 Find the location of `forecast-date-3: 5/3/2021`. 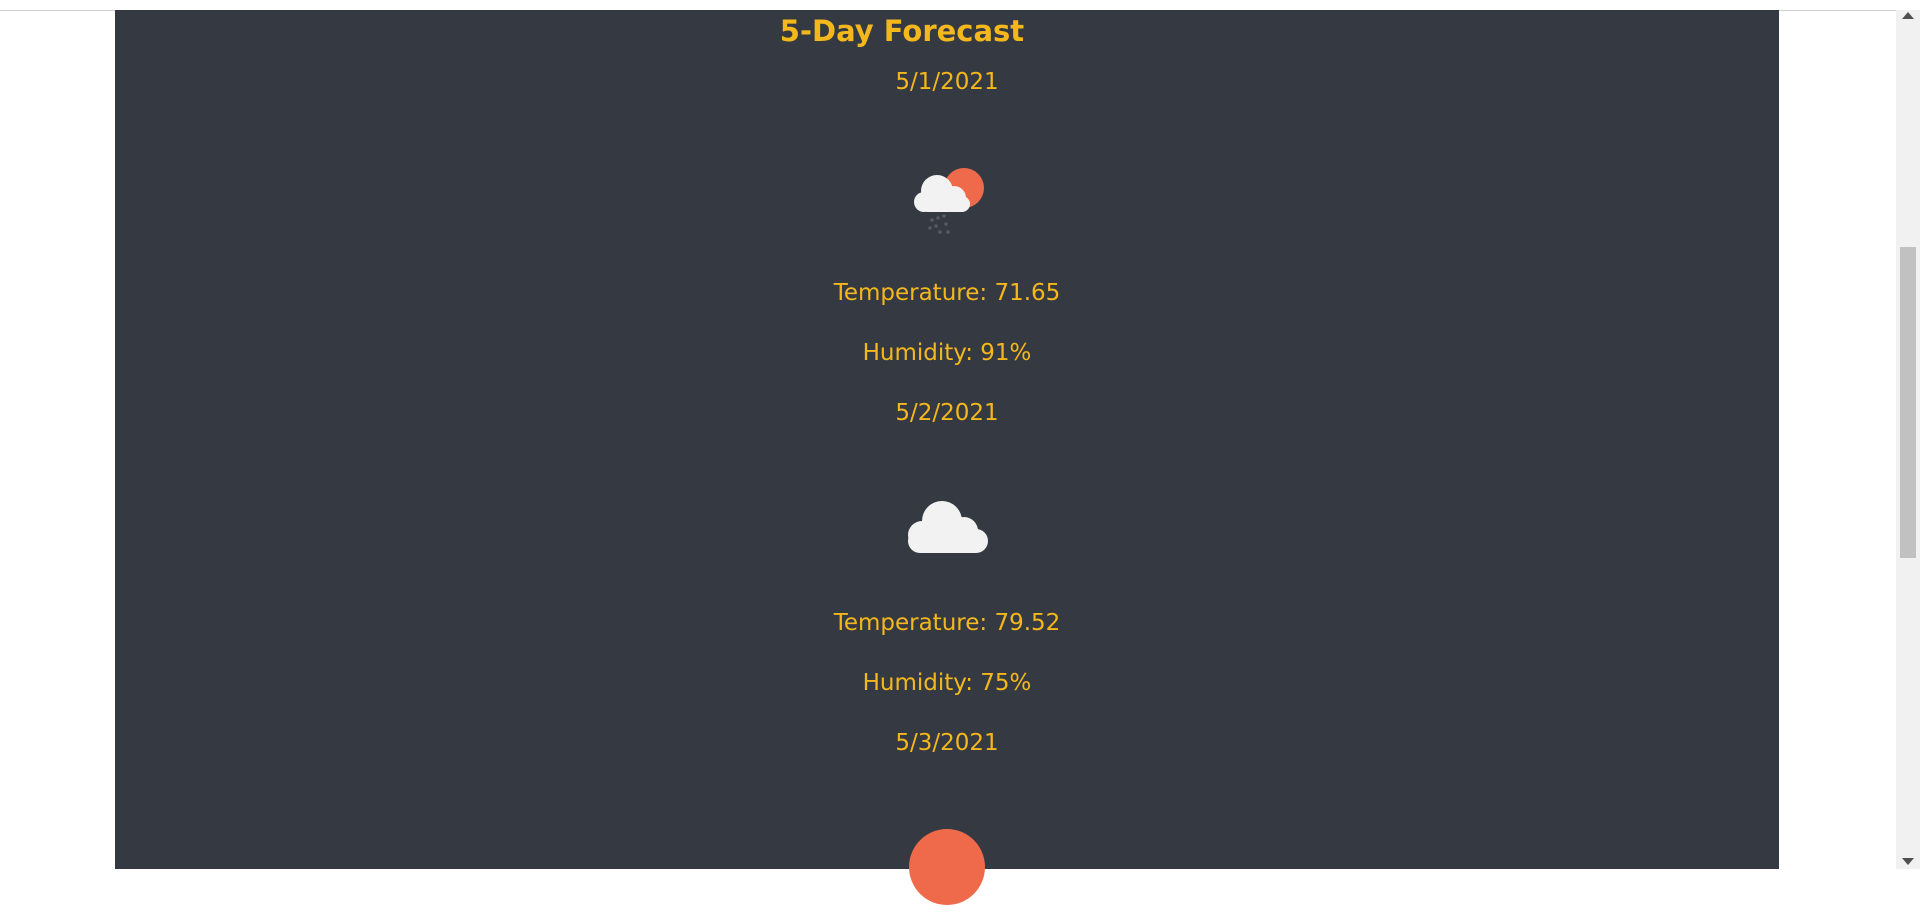

forecast-date-3: 5/3/2021 is located at coordinates (947, 743).